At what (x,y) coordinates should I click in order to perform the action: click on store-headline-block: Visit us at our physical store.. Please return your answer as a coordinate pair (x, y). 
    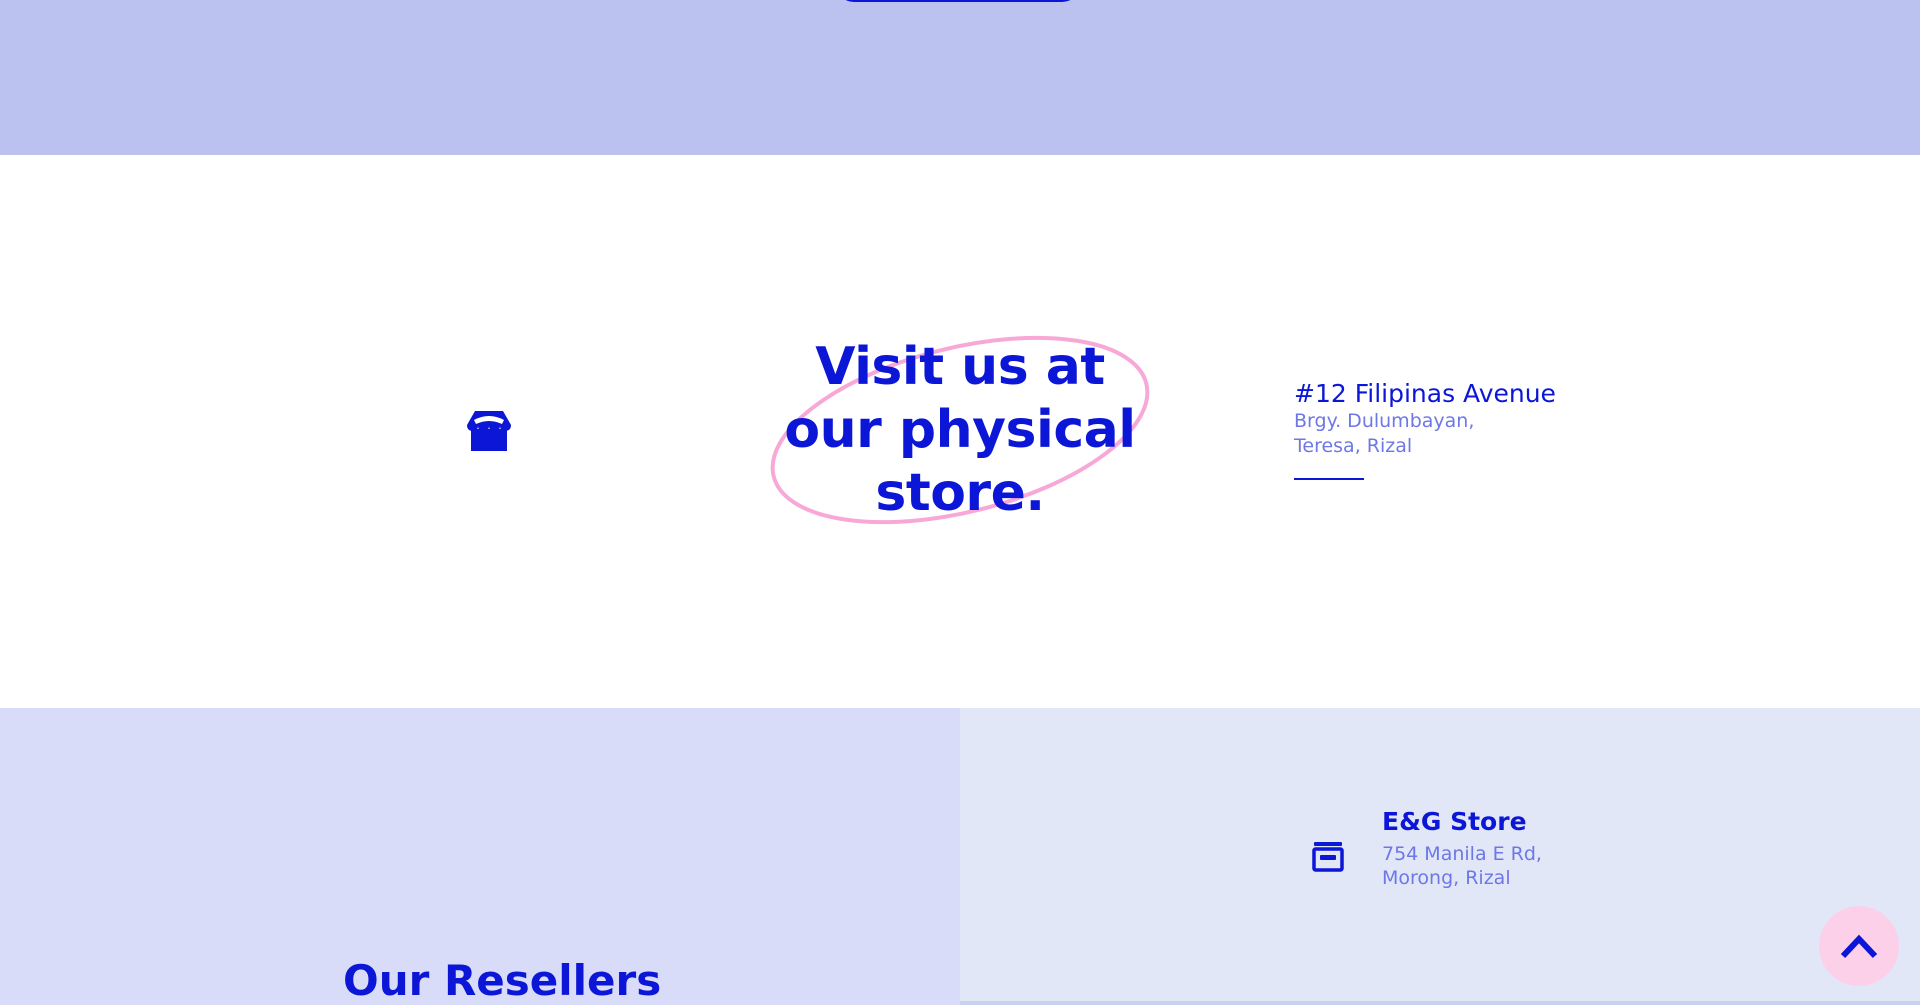
    Looking at the image, I should click on (960, 430).